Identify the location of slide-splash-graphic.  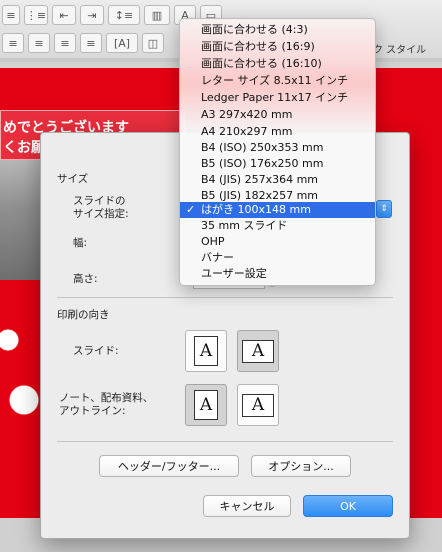
(20, 380).